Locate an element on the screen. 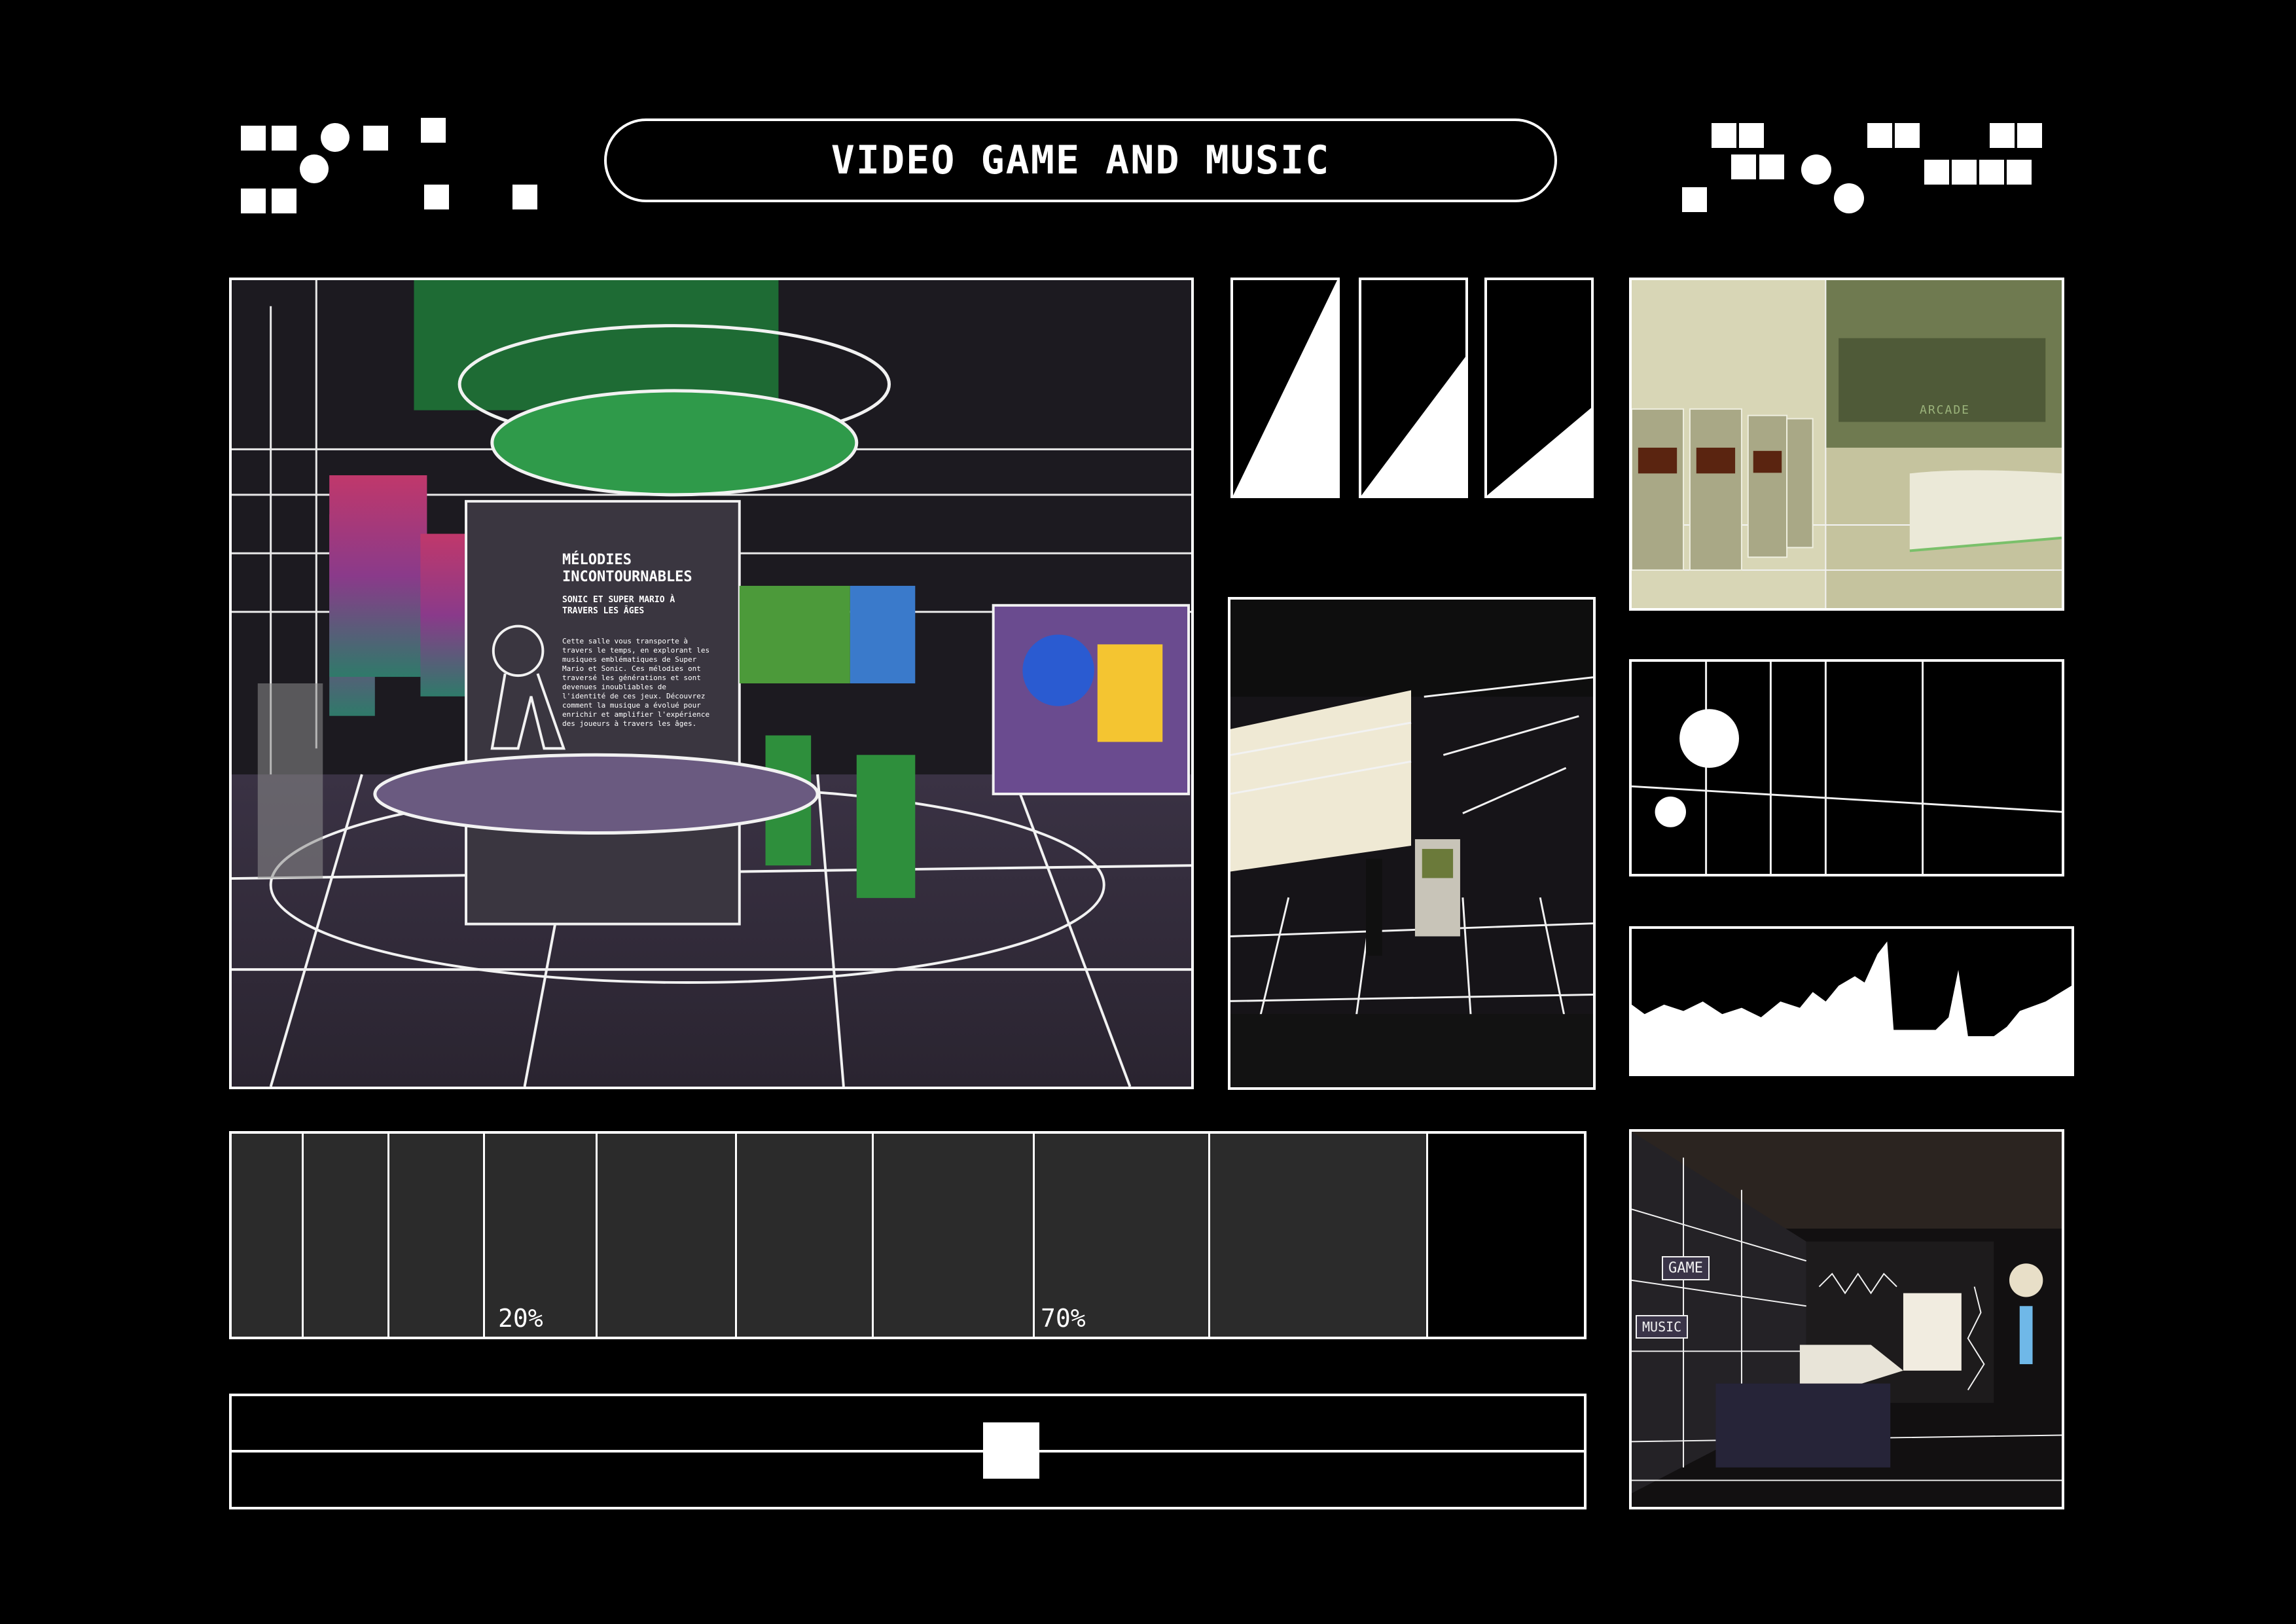 Image resolution: width=2296 pixels, height=1624 pixels. gameboy-room-render is located at coordinates (1412, 843).